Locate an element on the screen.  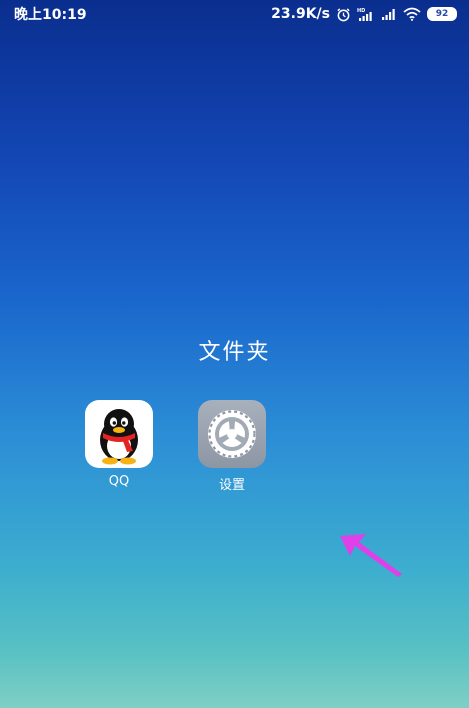
status-icons: 23.9K/s HD 92 is located at coordinates (364, 14).